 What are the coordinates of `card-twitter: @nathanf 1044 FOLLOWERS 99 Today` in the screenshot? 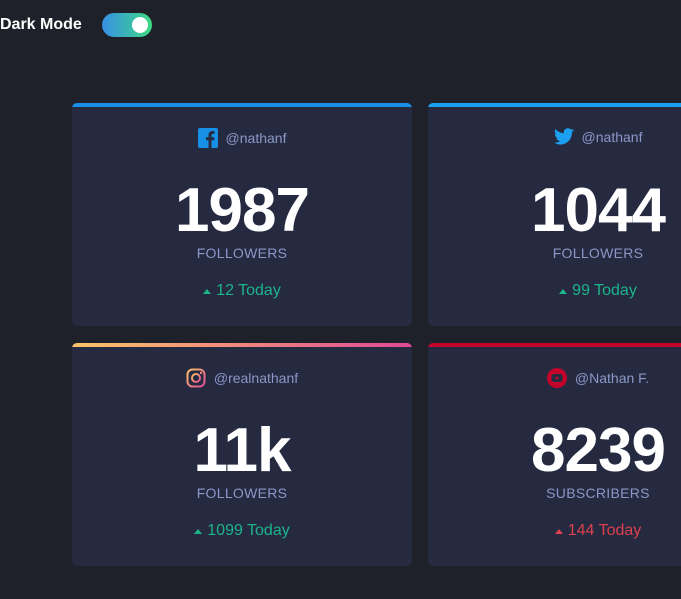 It's located at (554, 214).